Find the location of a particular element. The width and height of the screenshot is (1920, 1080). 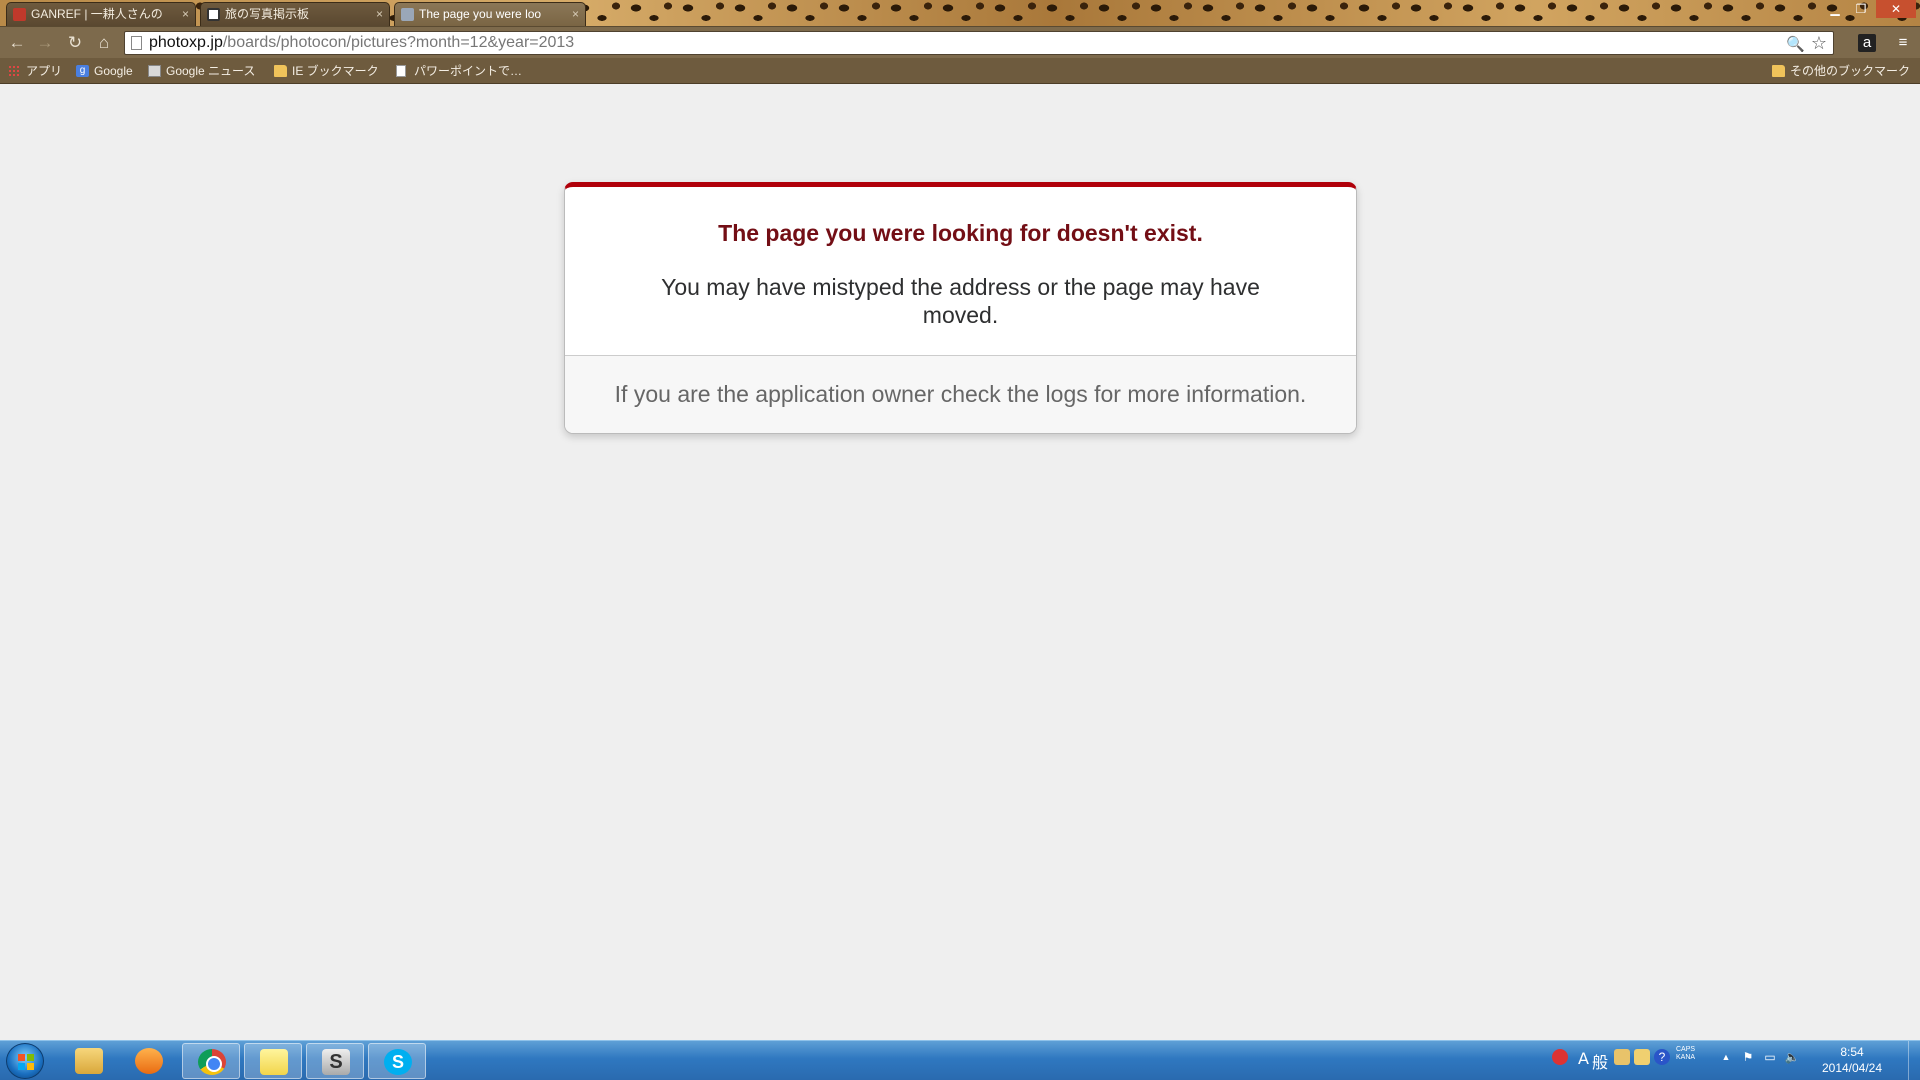

menu-icon: ≡ is located at coordinates (1903, 43).